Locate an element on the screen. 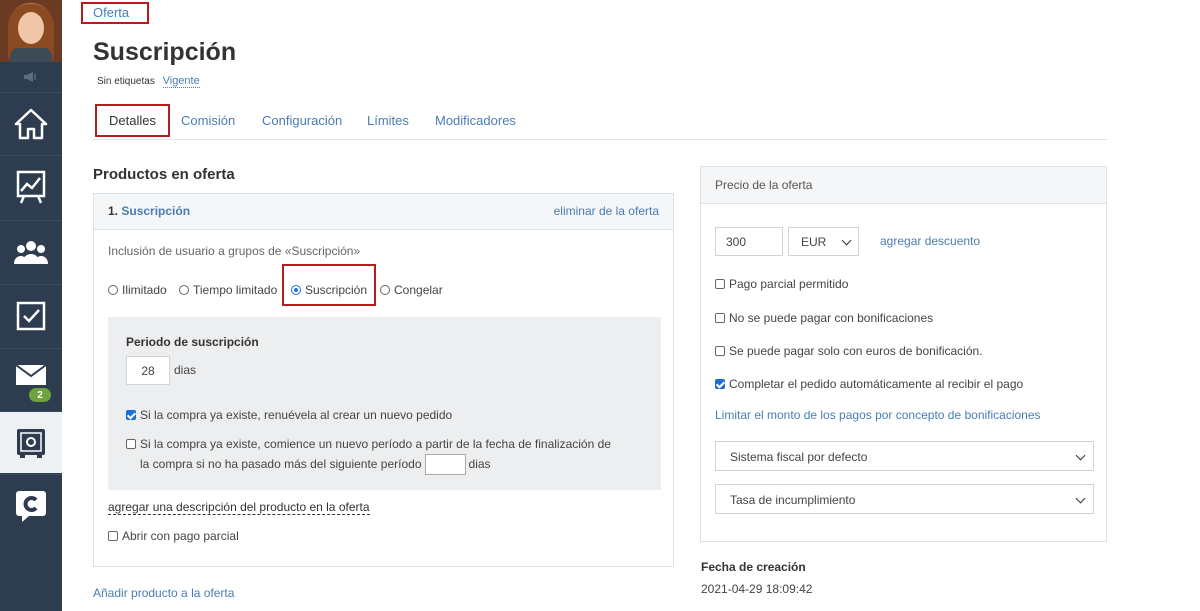  partial-payment-checkbox: Pago parcial permitido is located at coordinates (781, 284).